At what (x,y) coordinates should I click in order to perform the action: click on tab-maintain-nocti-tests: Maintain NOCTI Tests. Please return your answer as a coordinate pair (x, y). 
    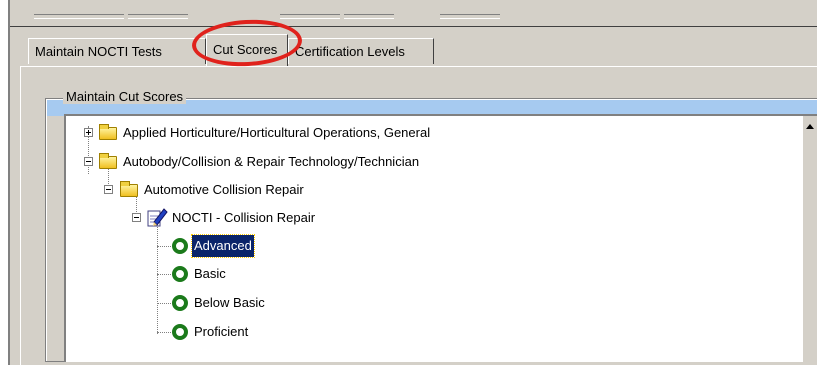
    Looking at the image, I should click on (117, 51).